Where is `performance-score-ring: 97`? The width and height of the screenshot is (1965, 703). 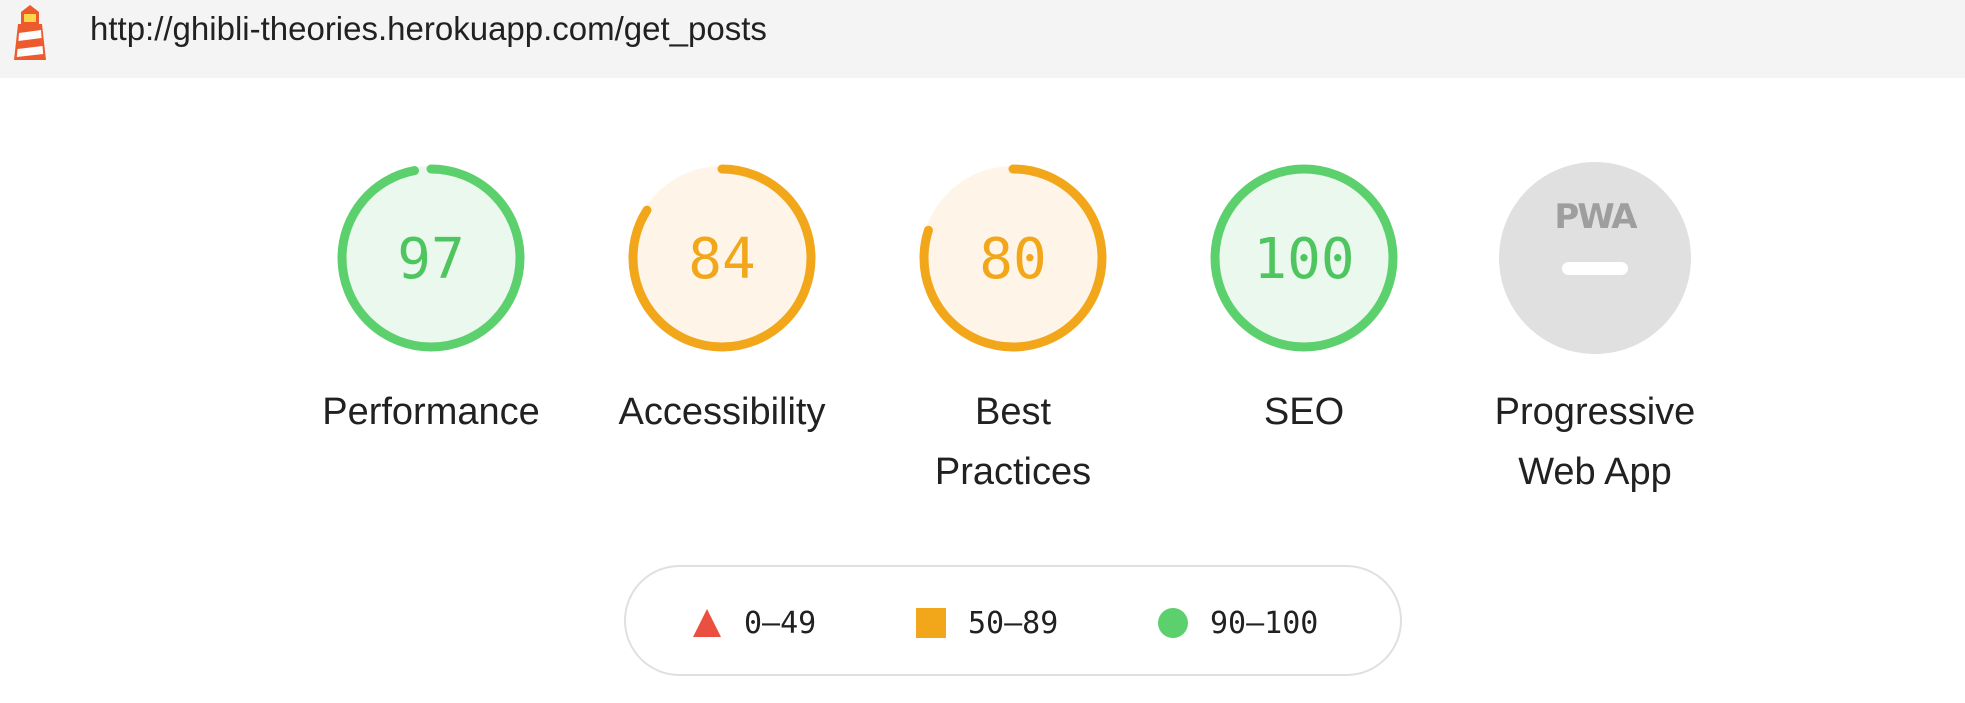 performance-score-ring: 97 is located at coordinates (431, 258).